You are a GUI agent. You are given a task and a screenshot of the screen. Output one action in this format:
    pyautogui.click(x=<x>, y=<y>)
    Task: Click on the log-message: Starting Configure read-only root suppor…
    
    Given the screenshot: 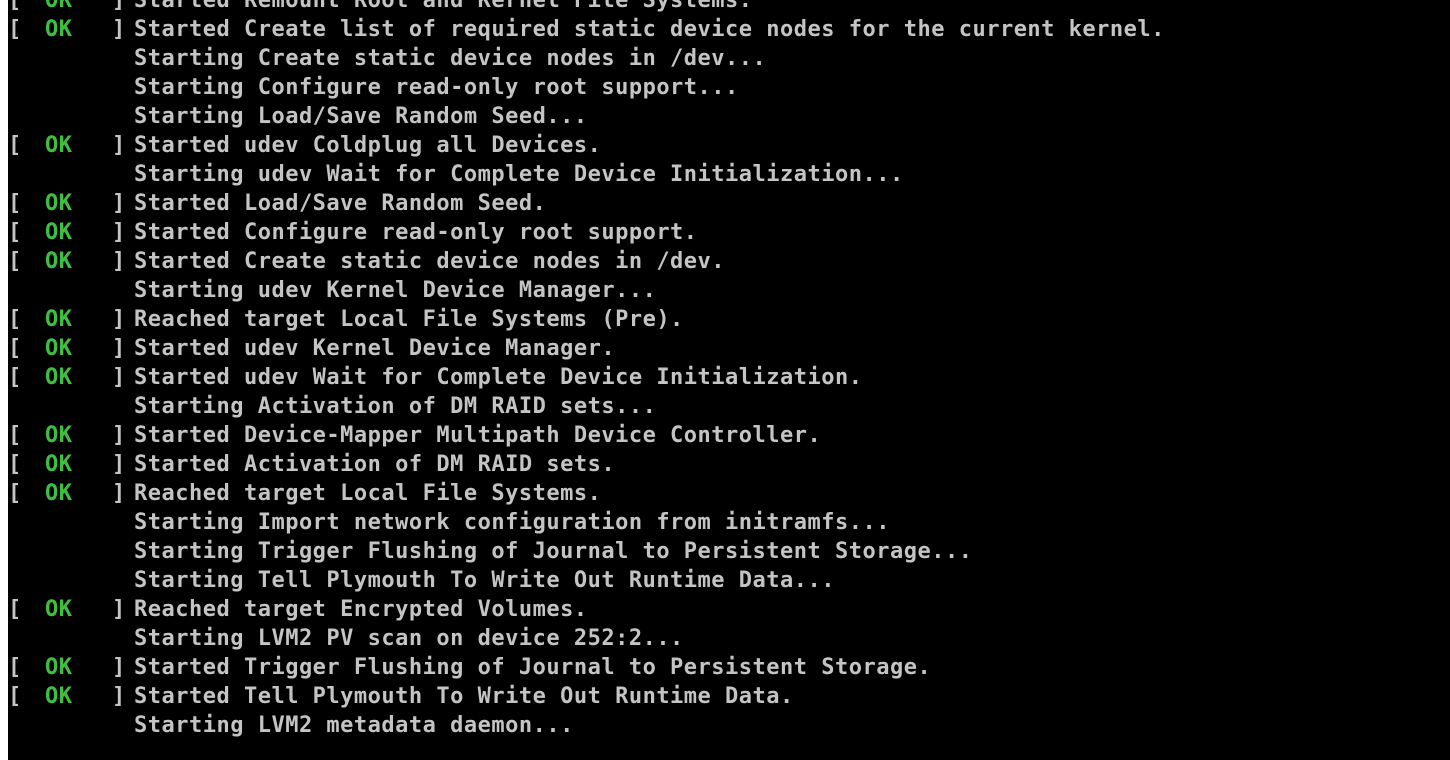 What is the action you would take?
    pyautogui.click(x=436, y=87)
    